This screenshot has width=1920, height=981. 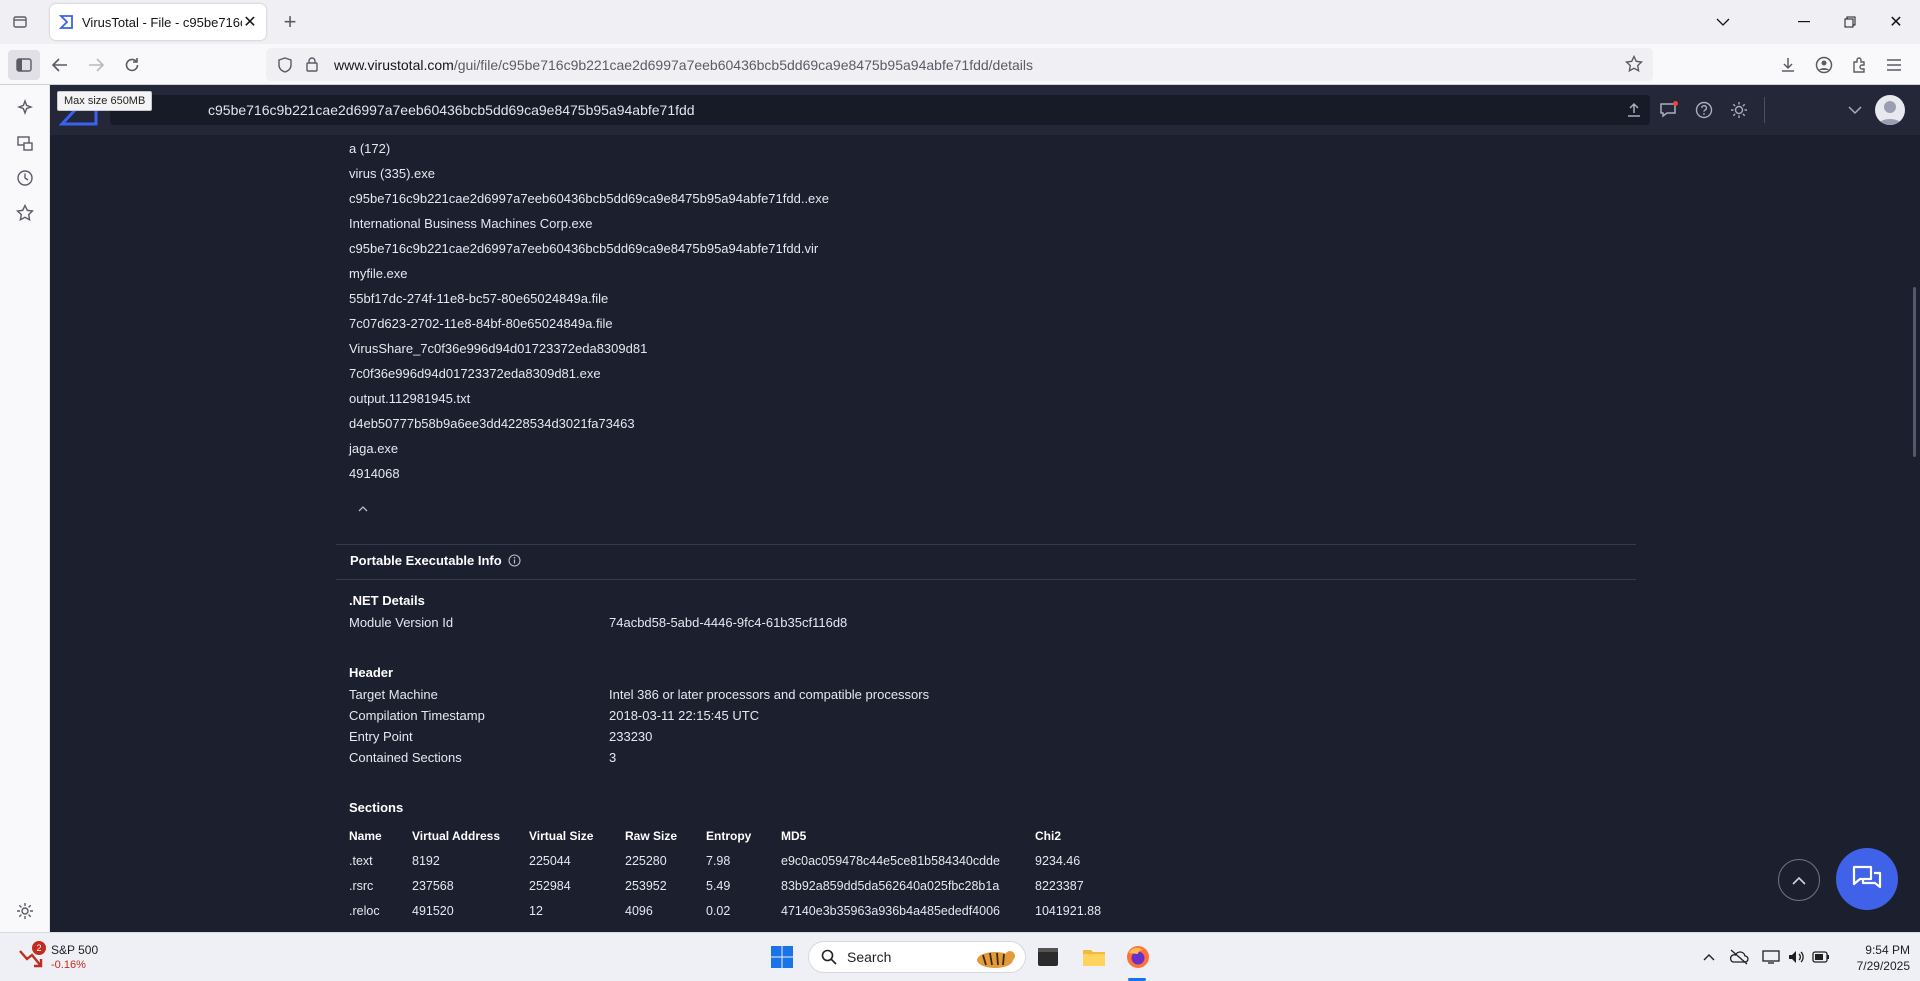 I want to click on file-name-item: d4eb50777b58b9a6ee3dd4228534d3021fa73463, so click(x=492, y=423).